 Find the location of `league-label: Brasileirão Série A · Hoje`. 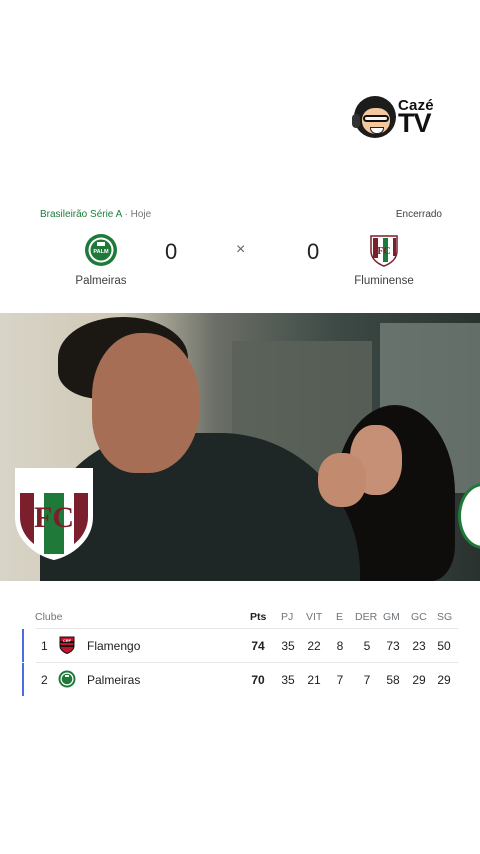

league-label: Brasileirão Série A · Hoje is located at coordinates (95, 214).